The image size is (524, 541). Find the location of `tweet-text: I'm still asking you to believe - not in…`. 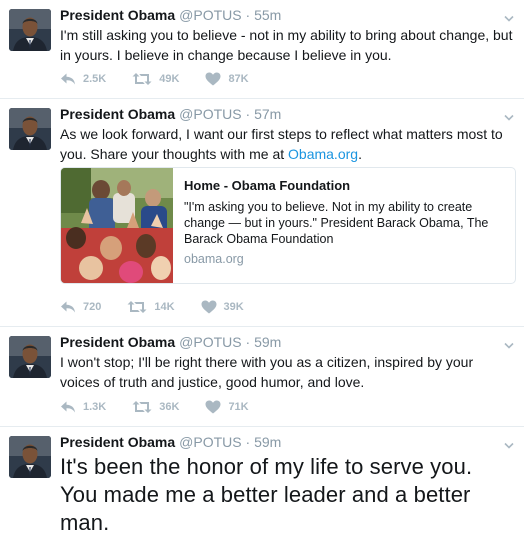

tweet-text: I'm still asking you to believe - not in… is located at coordinates (286, 45).